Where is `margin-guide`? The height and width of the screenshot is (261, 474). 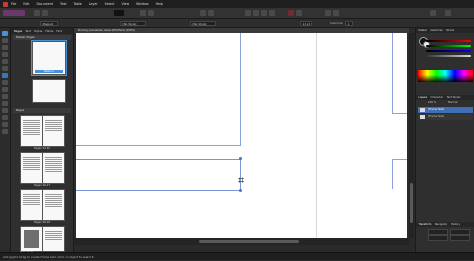
margin-guide is located at coordinates (240, 89).